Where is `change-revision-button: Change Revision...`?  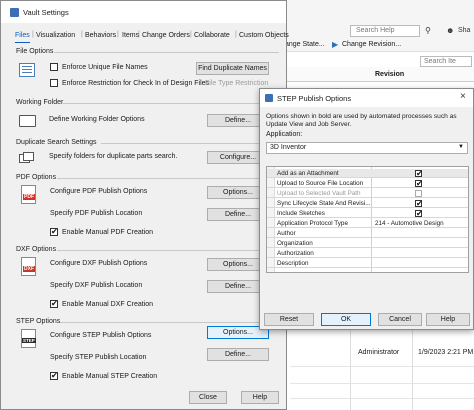
change-revision-button: Change Revision... is located at coordinates (371, 44).